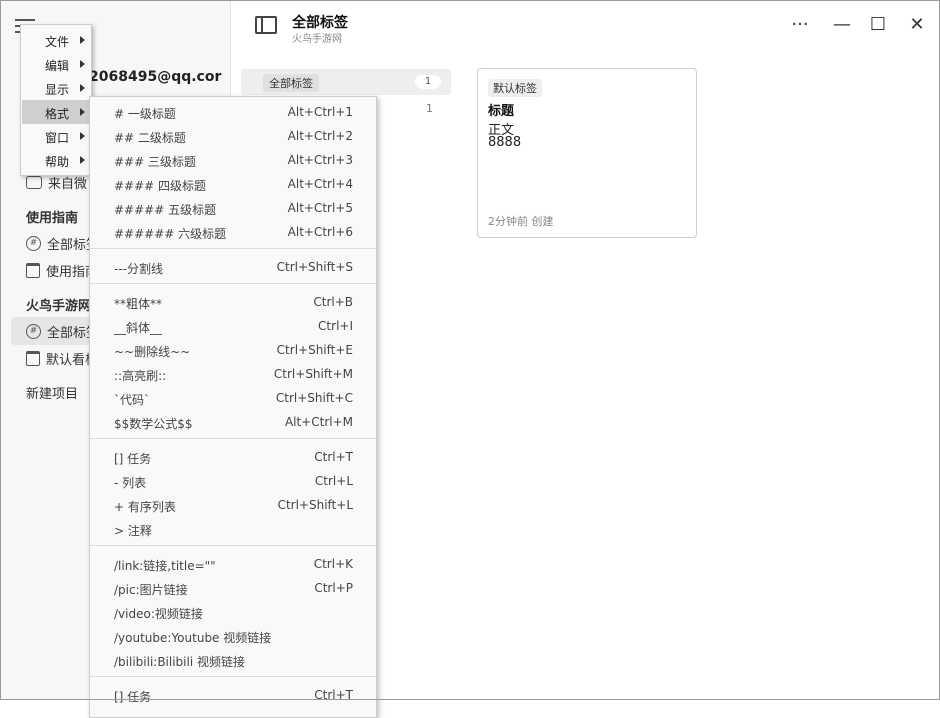 This screenshot has width=940, height=718. Describe the element at coordinates (145, 114) in the screenshot. I see `format-item-label: # 一级标题` at that location.